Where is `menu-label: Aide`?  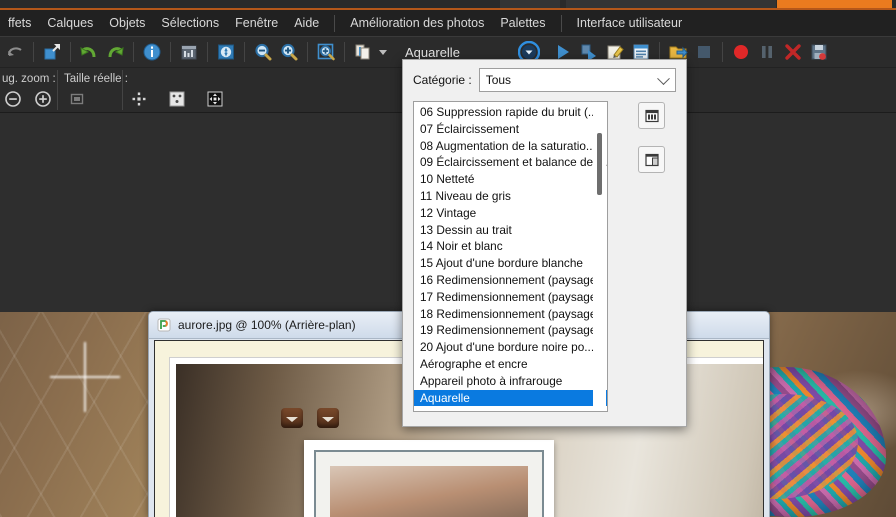
menu-label: Aide is located at coordinates (307, 23).